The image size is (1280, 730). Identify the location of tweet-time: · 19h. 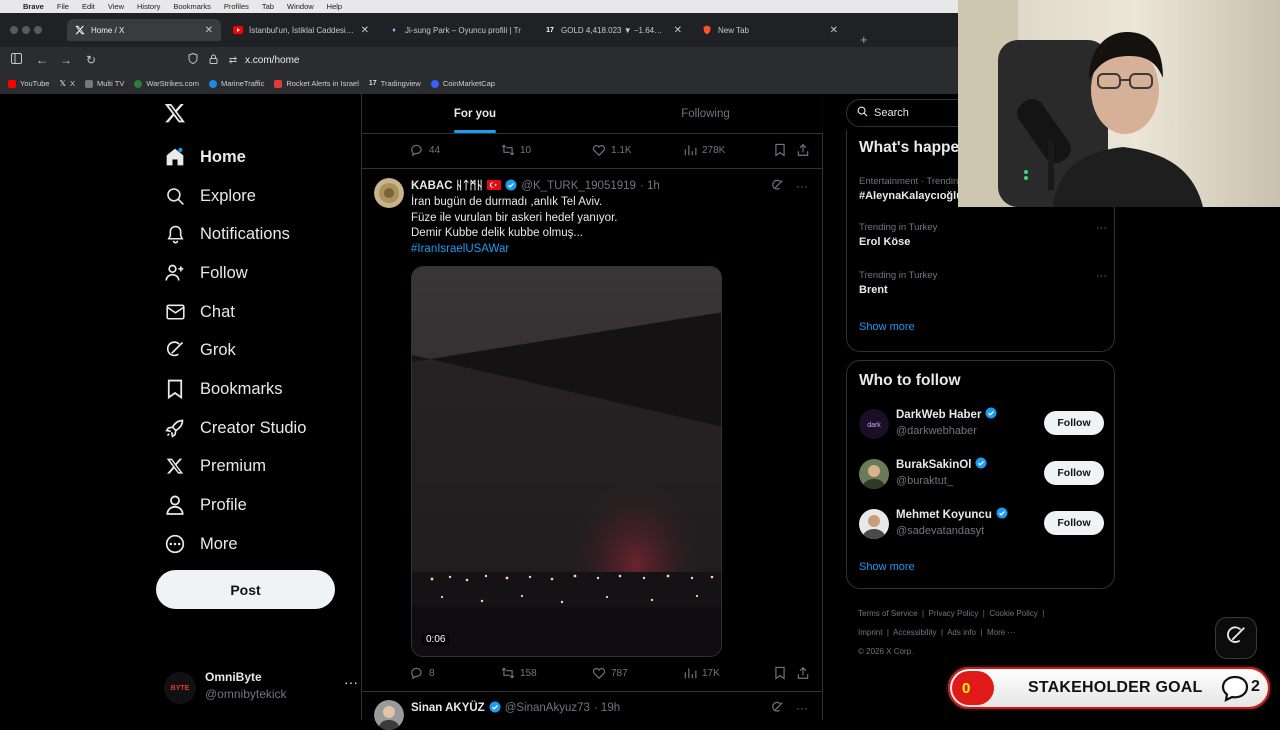
(607, 708).